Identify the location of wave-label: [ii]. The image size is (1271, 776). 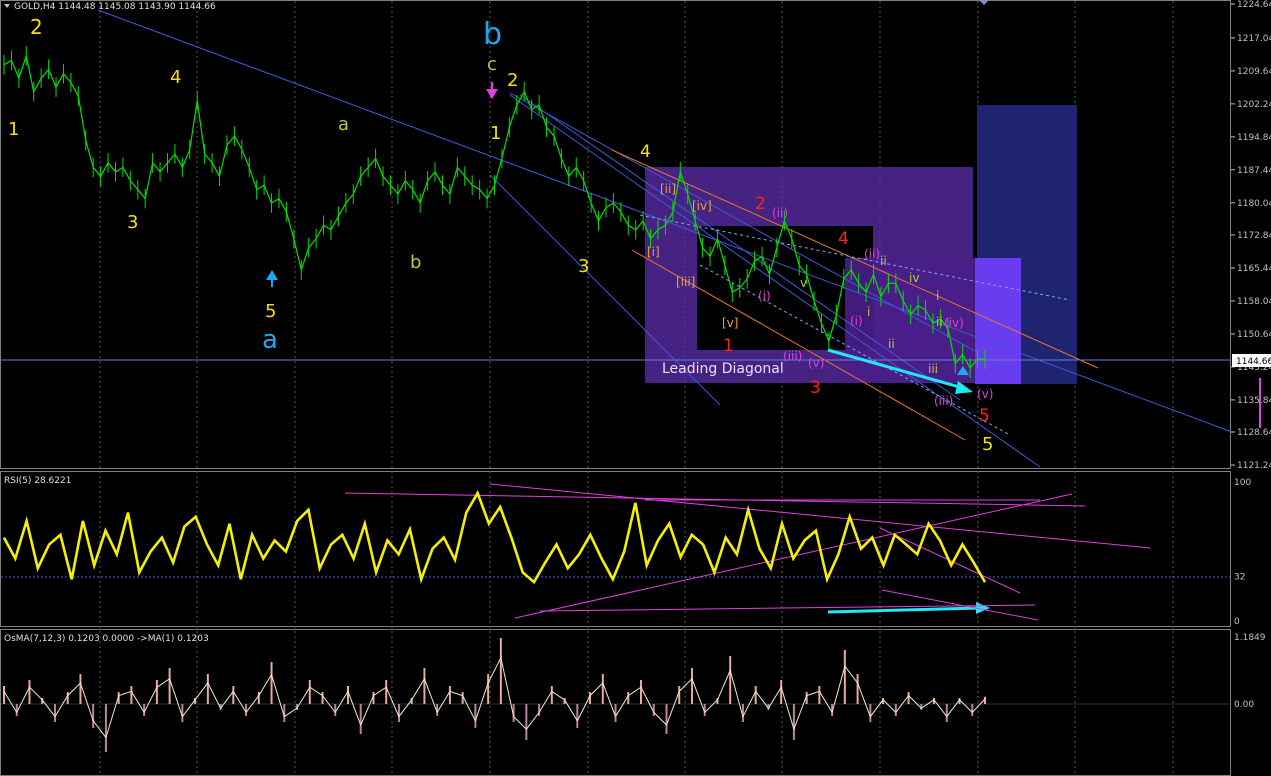
(668, 189).